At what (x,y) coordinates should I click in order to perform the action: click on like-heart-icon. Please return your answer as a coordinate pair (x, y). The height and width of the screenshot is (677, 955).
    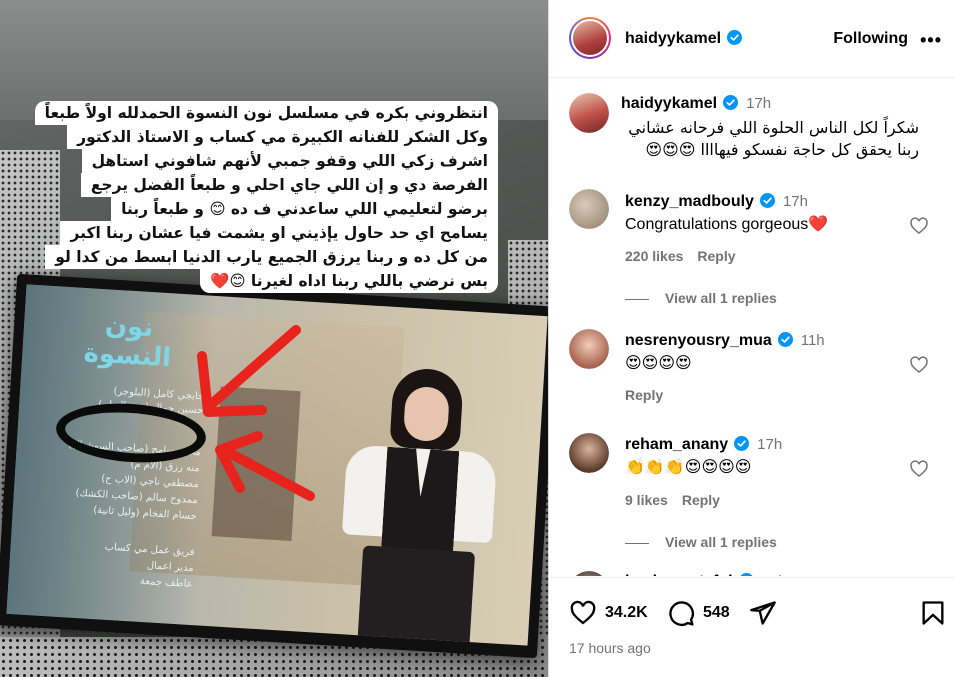
    Looking at the image, I should click on (583, 613).